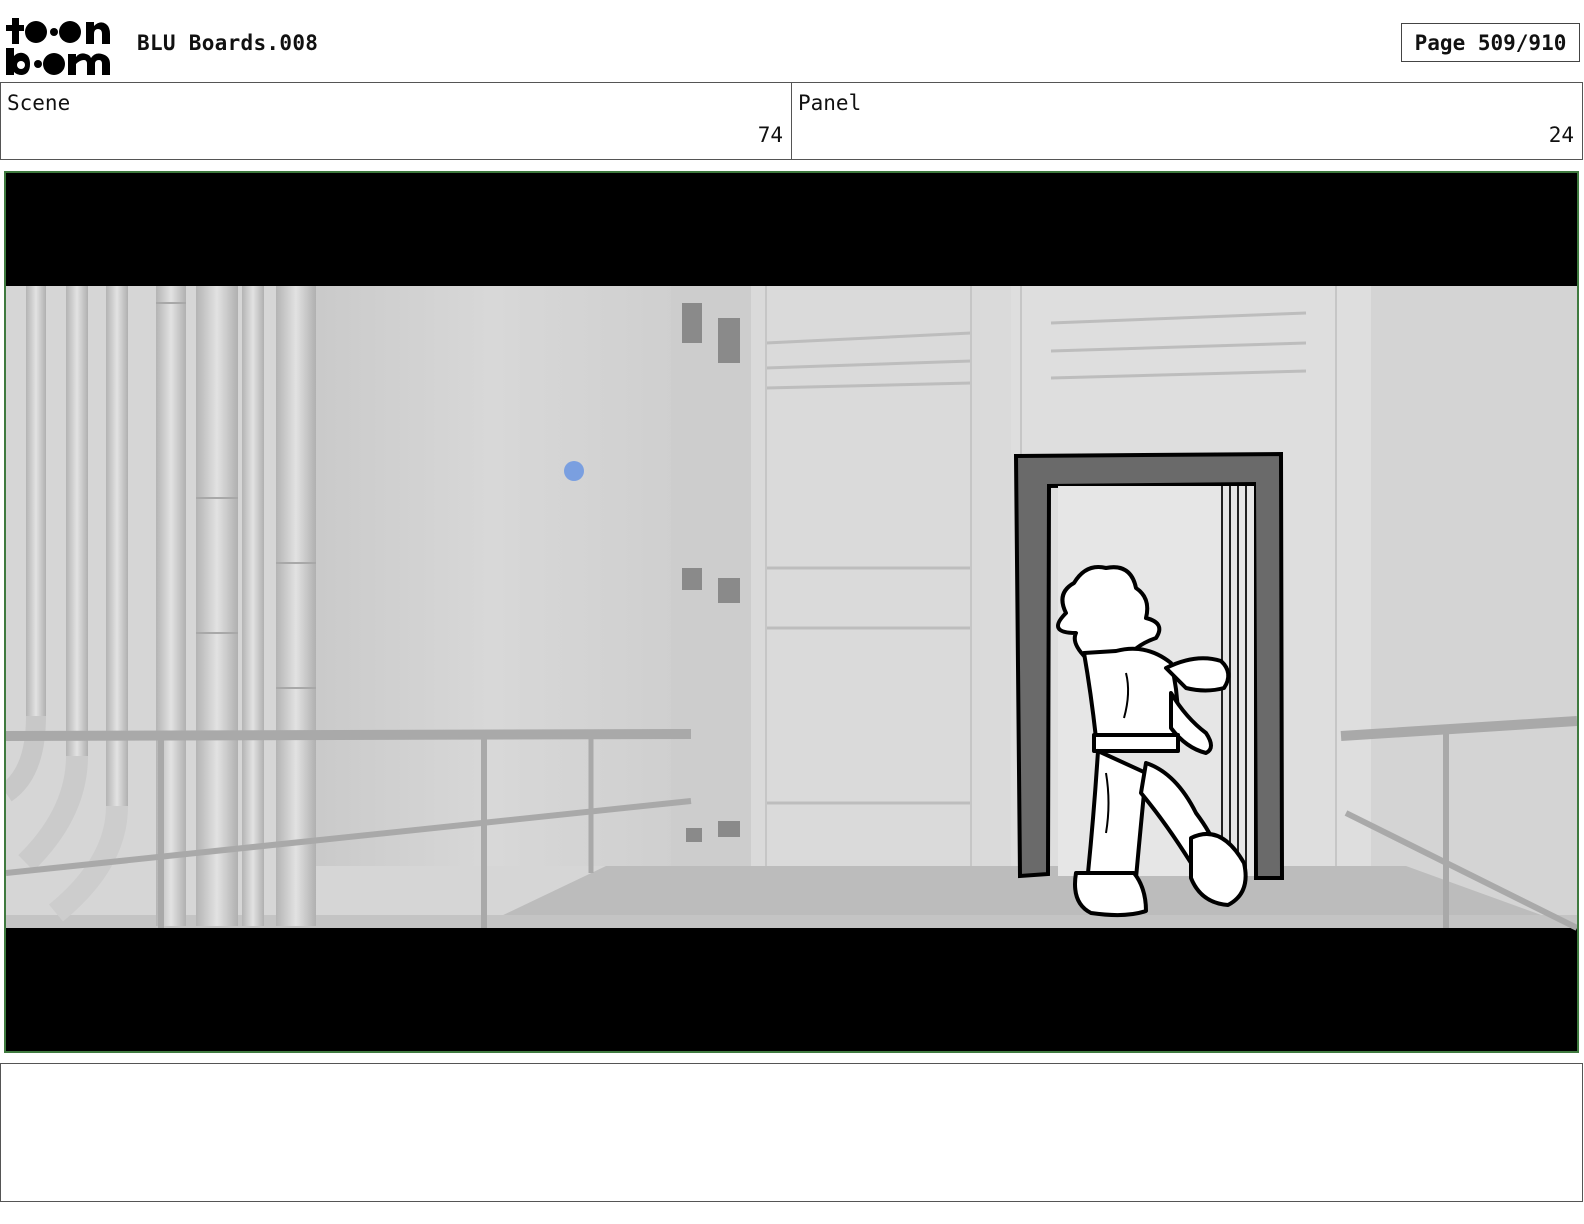  Describe the element at coordinates (60, 45) in the screenshot. I see `toon-boom-logo` at that location.